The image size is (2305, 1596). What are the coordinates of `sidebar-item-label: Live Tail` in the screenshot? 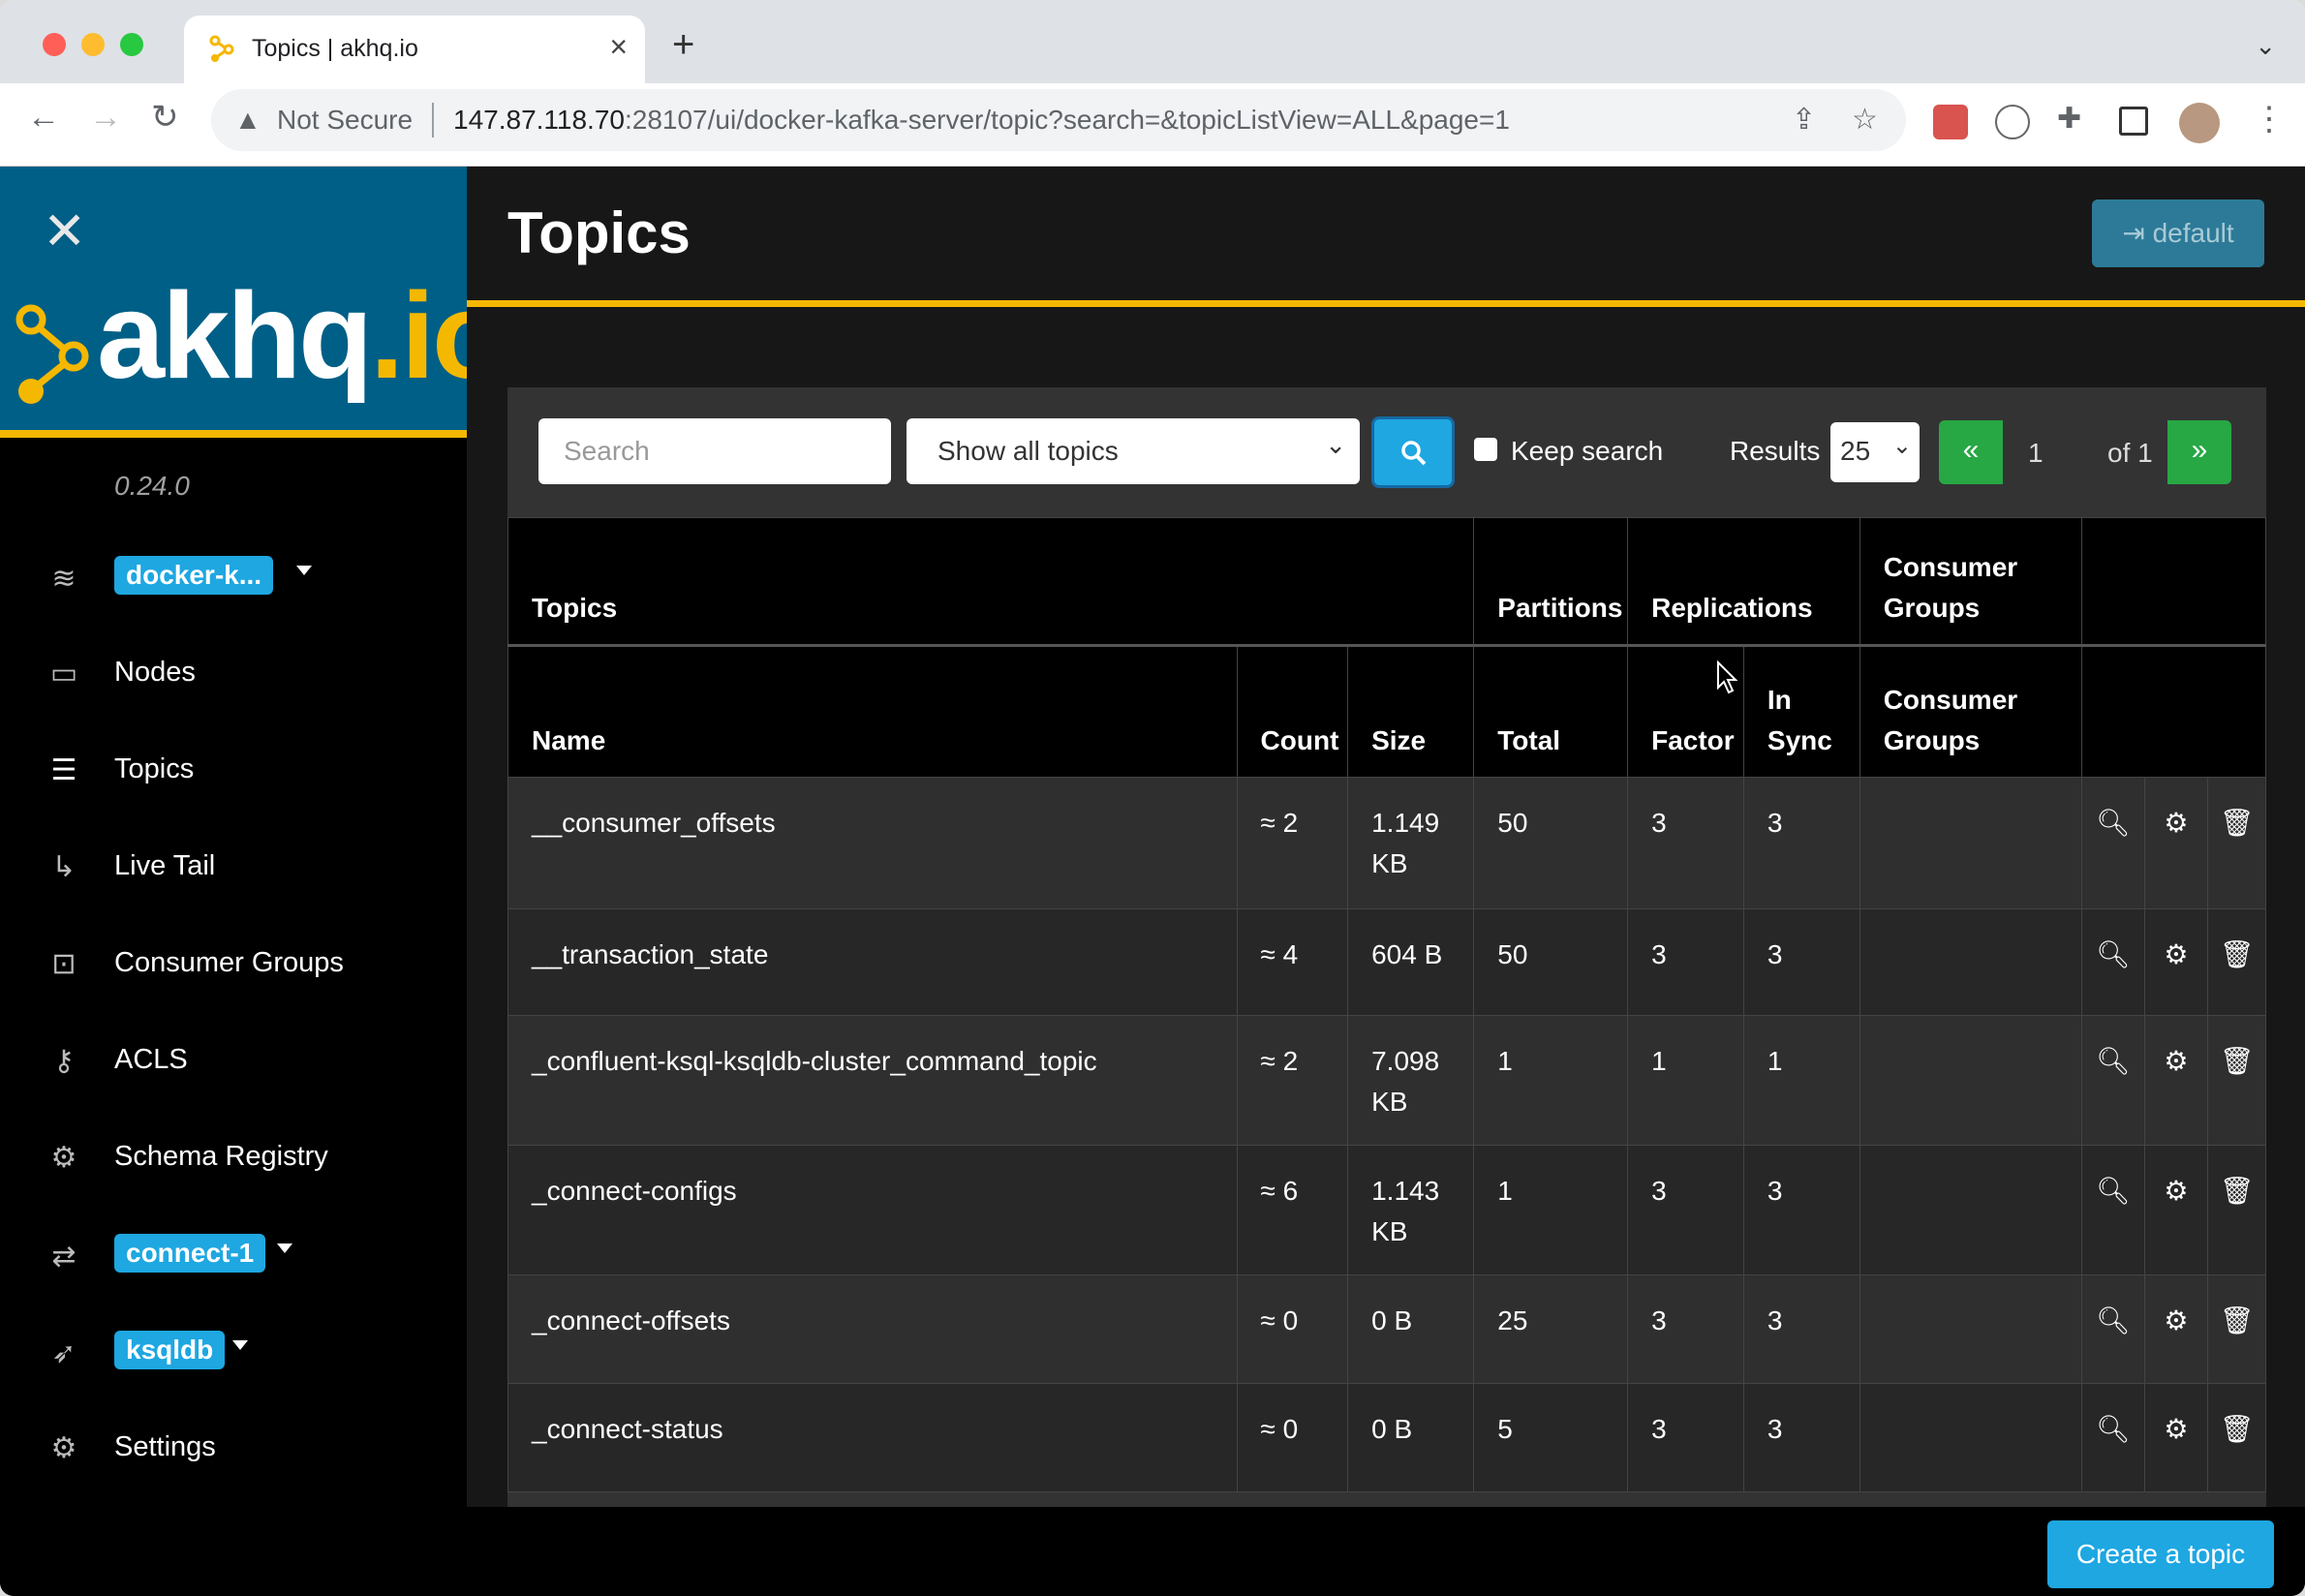 It's located at (165, 865).